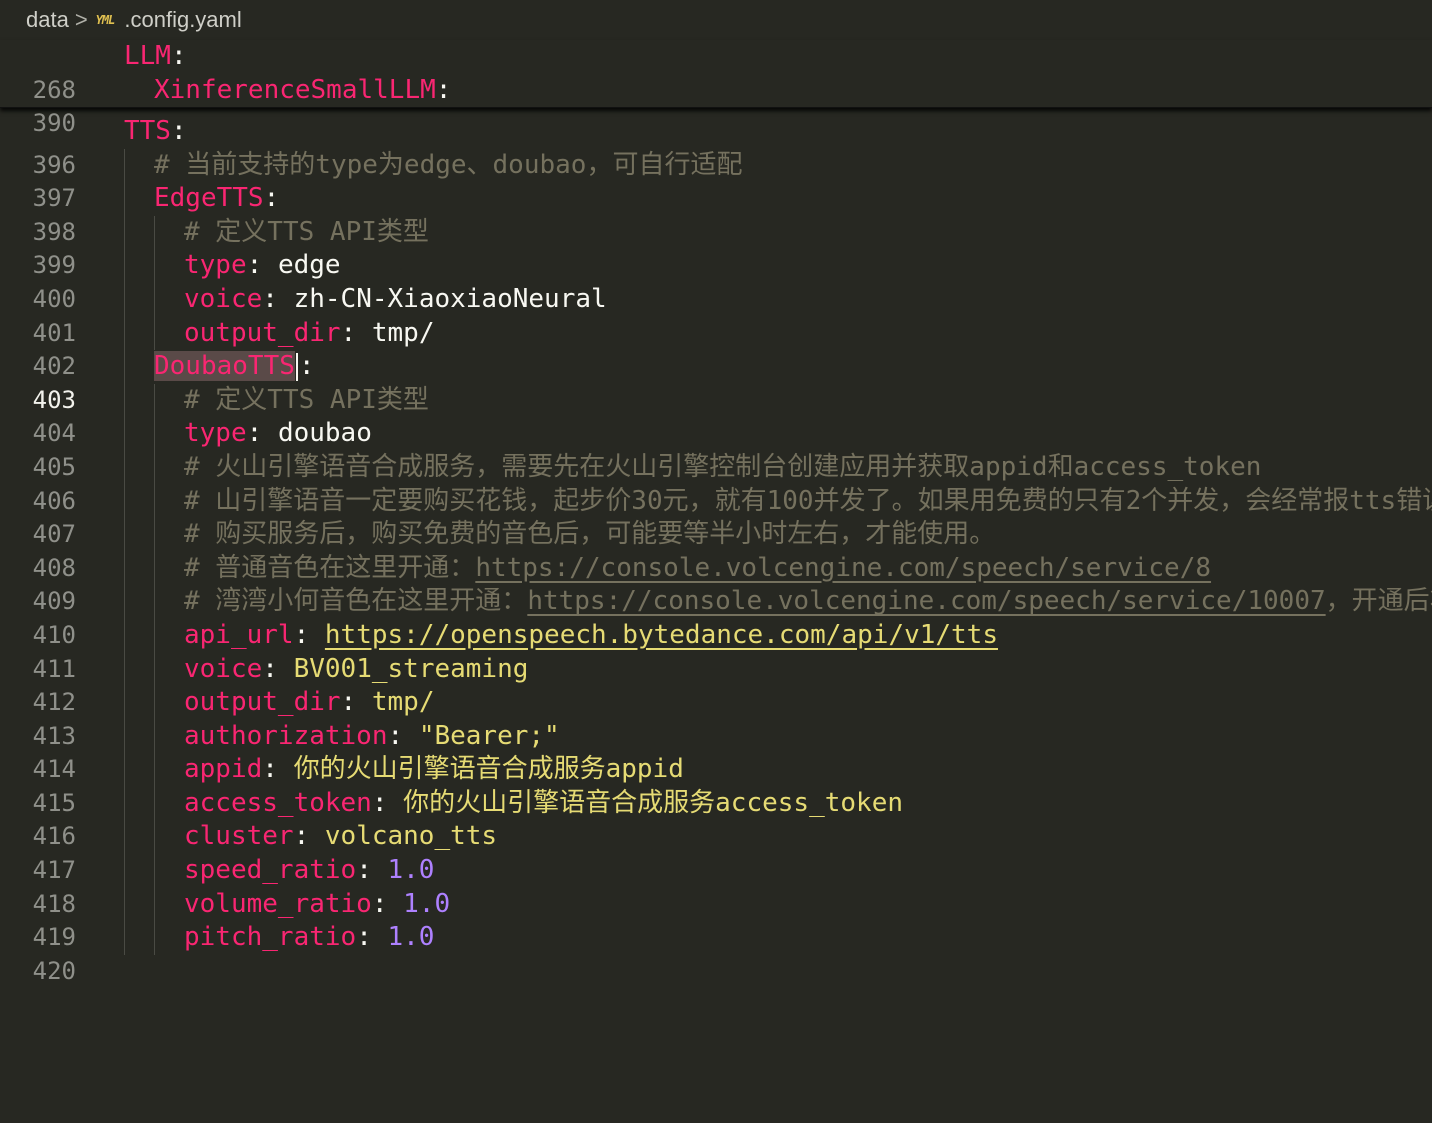 Image resolution: width=1432 pixels, height=1123 pixels. Describe the element at coordinates (716, 415) in the screenshot. I see `code-line: 404 # 定义TTS API类型` at that location.